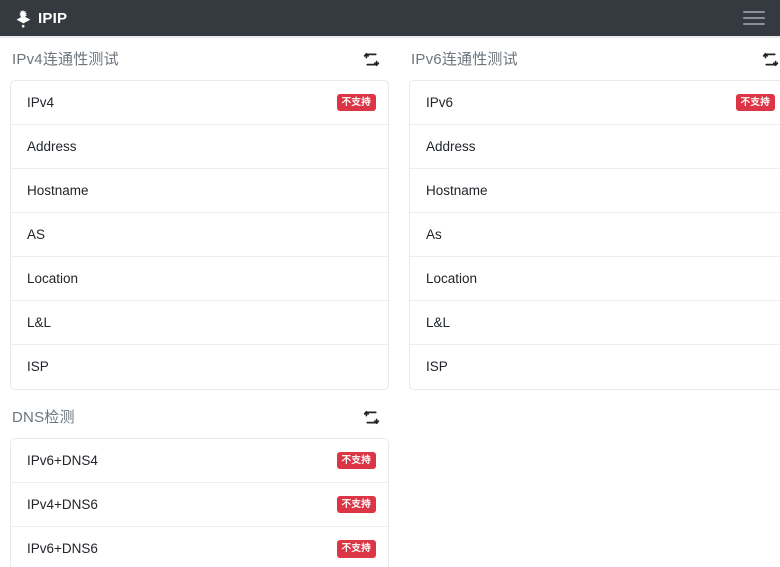 The width and height of the screenshot is (780, 567). Describe the element at coordinates (440, 102) in the screenshot. I see `row-label: IPv6` at that location.